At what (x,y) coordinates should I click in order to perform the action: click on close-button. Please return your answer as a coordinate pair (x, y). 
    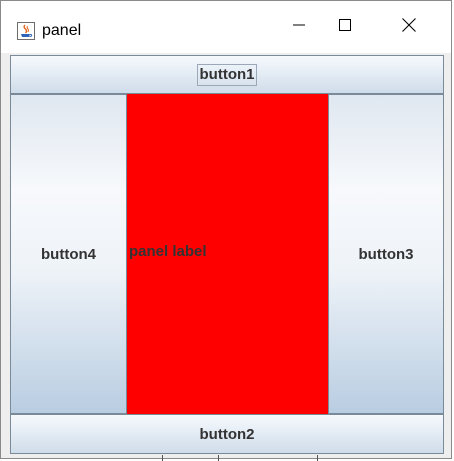
    Looking at the image, I should click on (409, 27).